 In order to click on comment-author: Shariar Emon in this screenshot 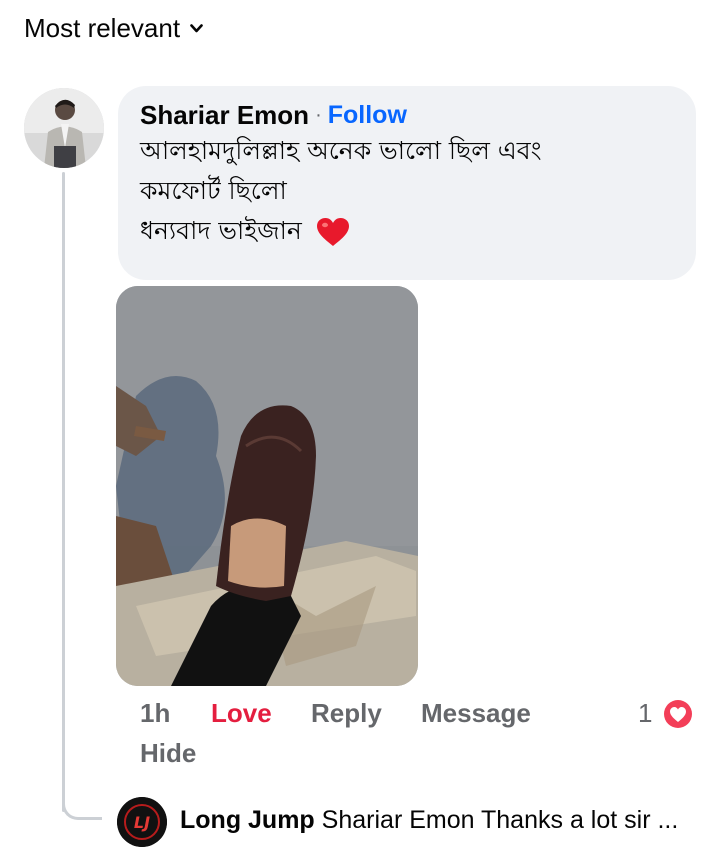, I will do `click(224, 115)`.